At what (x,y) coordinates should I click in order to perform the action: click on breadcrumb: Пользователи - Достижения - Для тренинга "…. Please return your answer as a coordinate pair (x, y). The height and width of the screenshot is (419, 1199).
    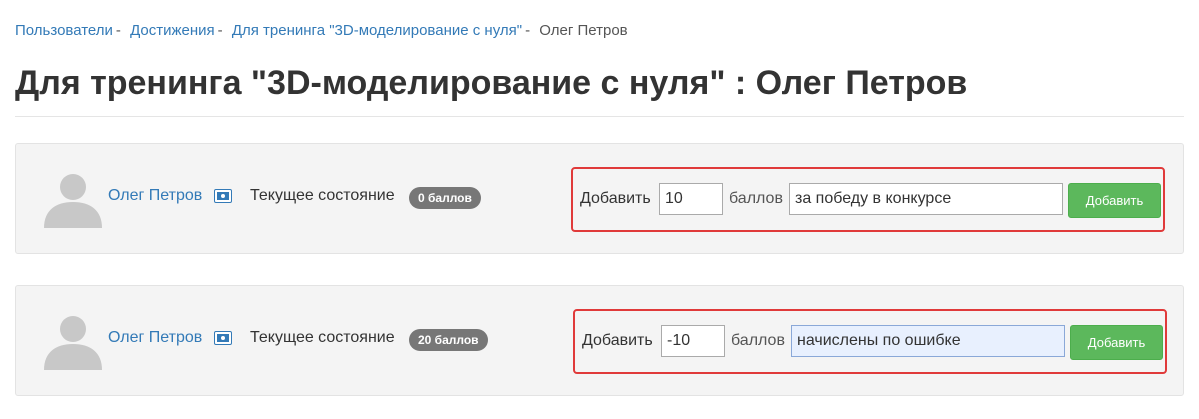
    Looking at the image, I should click on (321, 30).